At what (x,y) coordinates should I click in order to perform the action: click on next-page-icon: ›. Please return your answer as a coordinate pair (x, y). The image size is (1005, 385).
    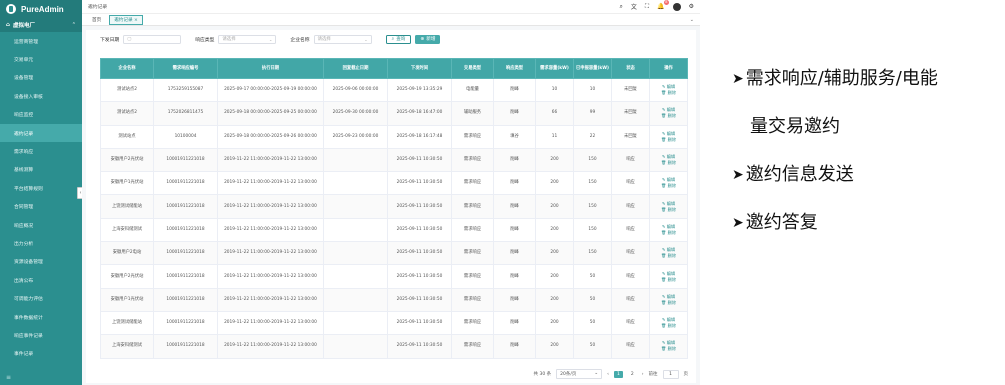
    Looking at the image, I should click on (643, 374).